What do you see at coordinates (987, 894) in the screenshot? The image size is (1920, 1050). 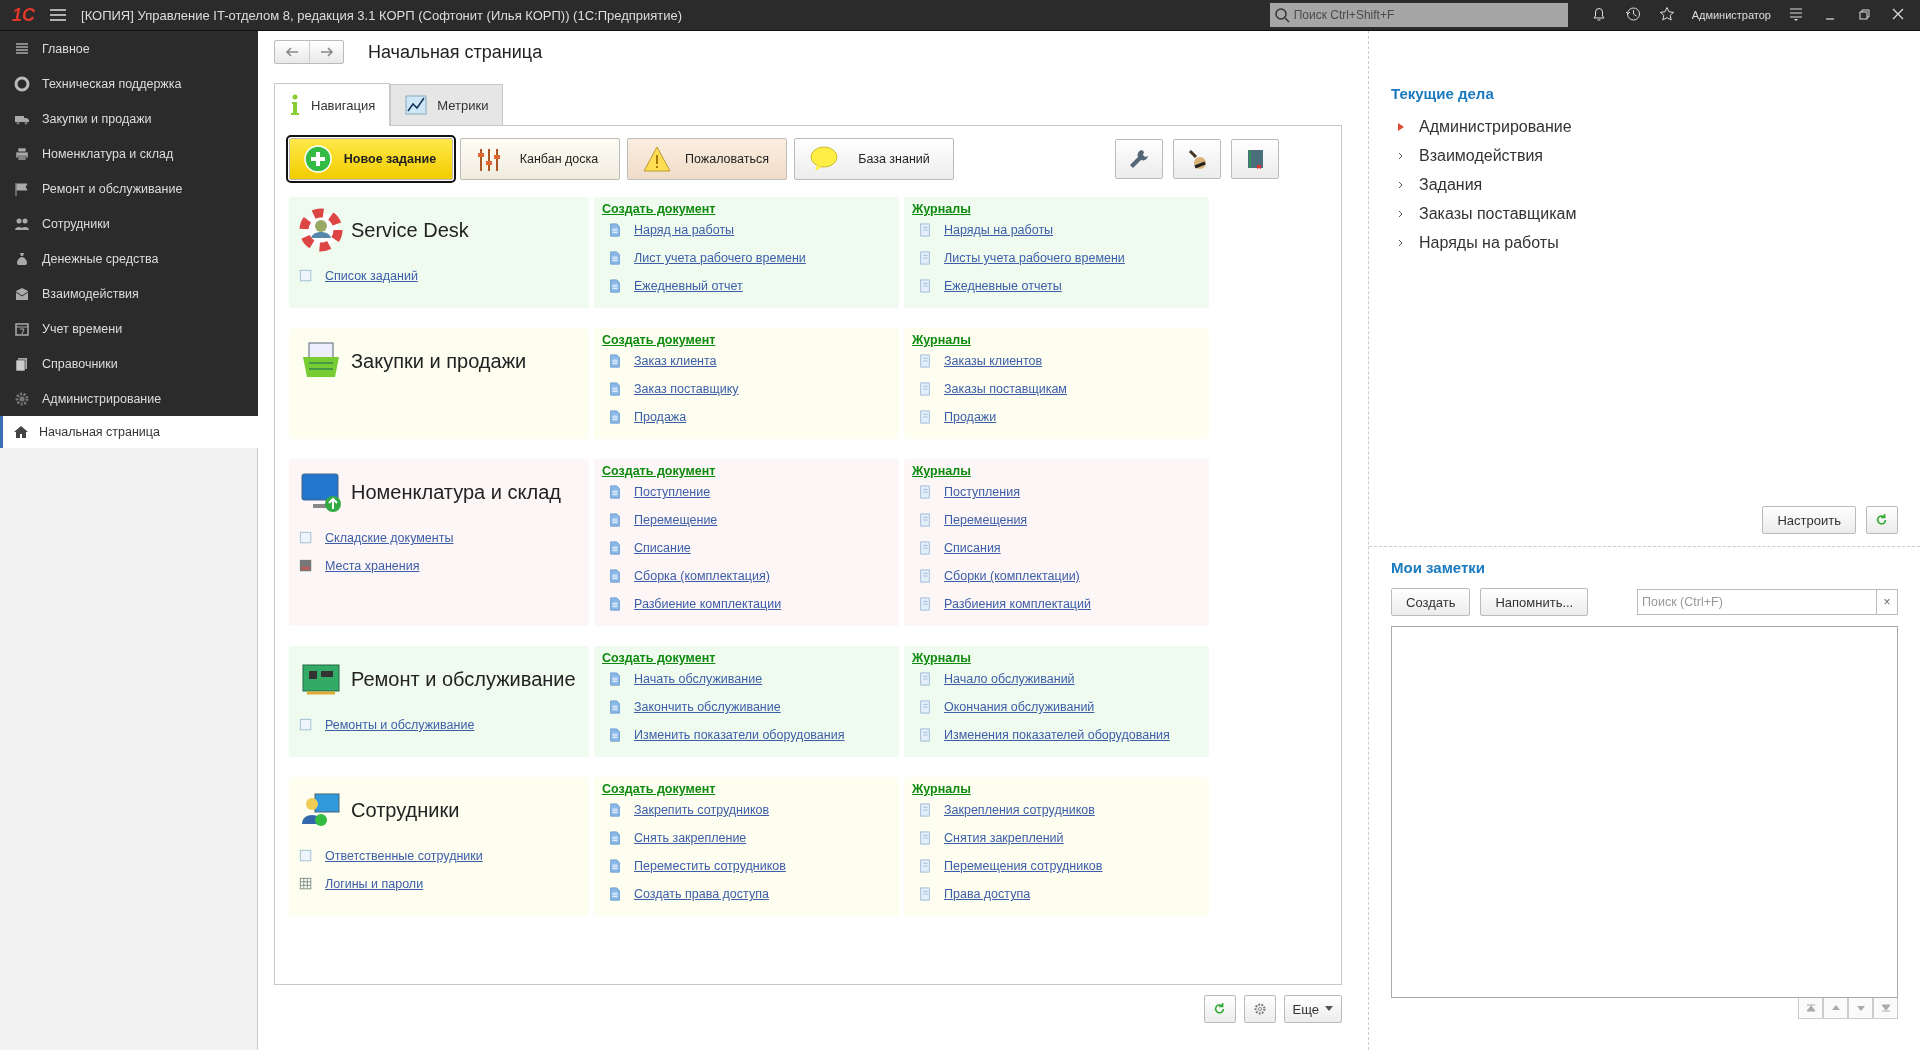 I see `journal-link: Права доступа` at bounding box center [987, 894].